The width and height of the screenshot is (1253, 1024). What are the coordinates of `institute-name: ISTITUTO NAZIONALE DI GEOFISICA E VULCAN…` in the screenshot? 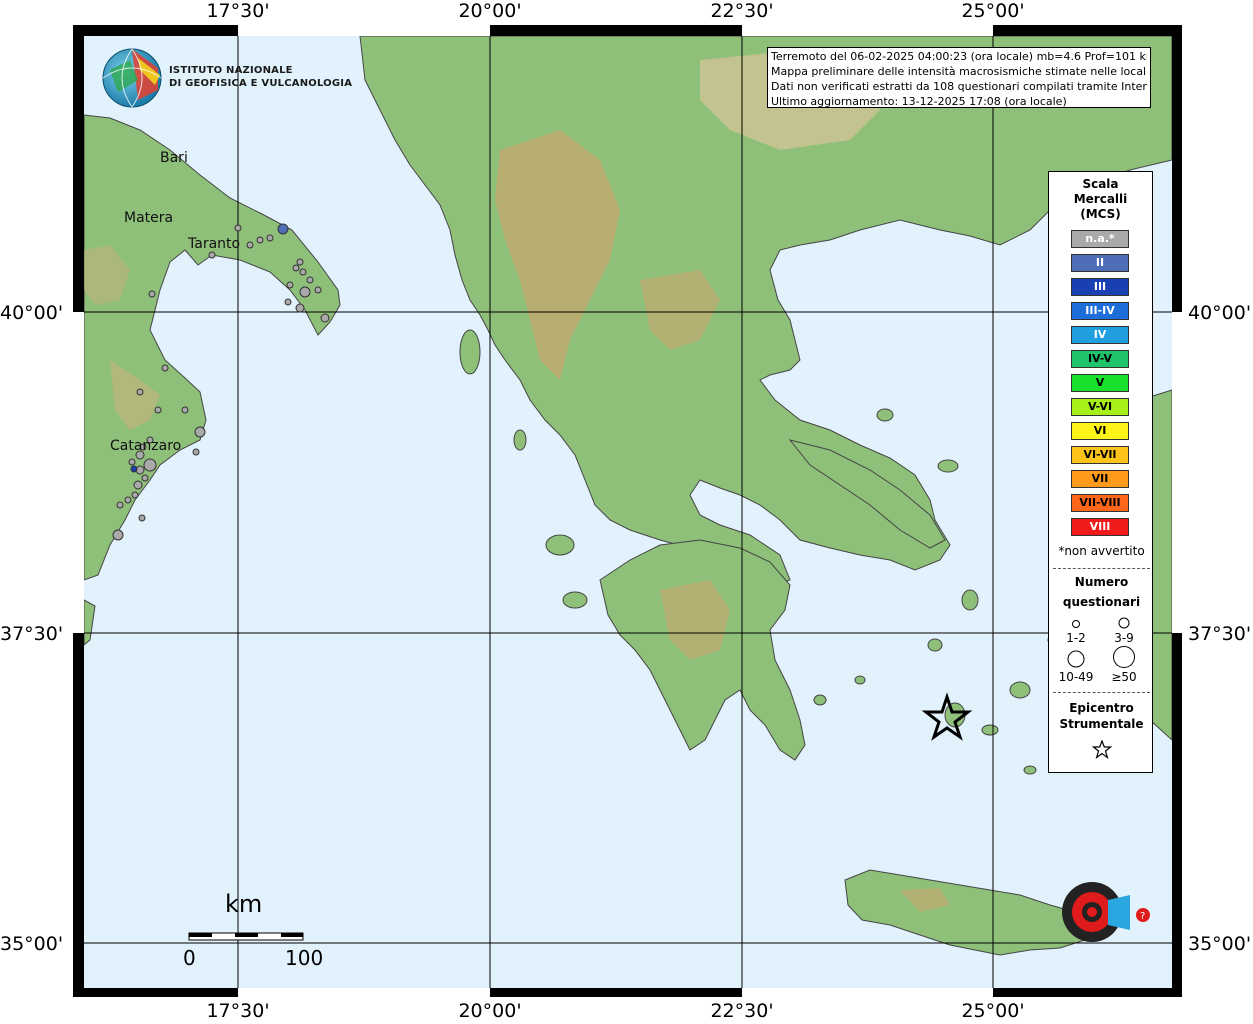 It's located at (261, 77).